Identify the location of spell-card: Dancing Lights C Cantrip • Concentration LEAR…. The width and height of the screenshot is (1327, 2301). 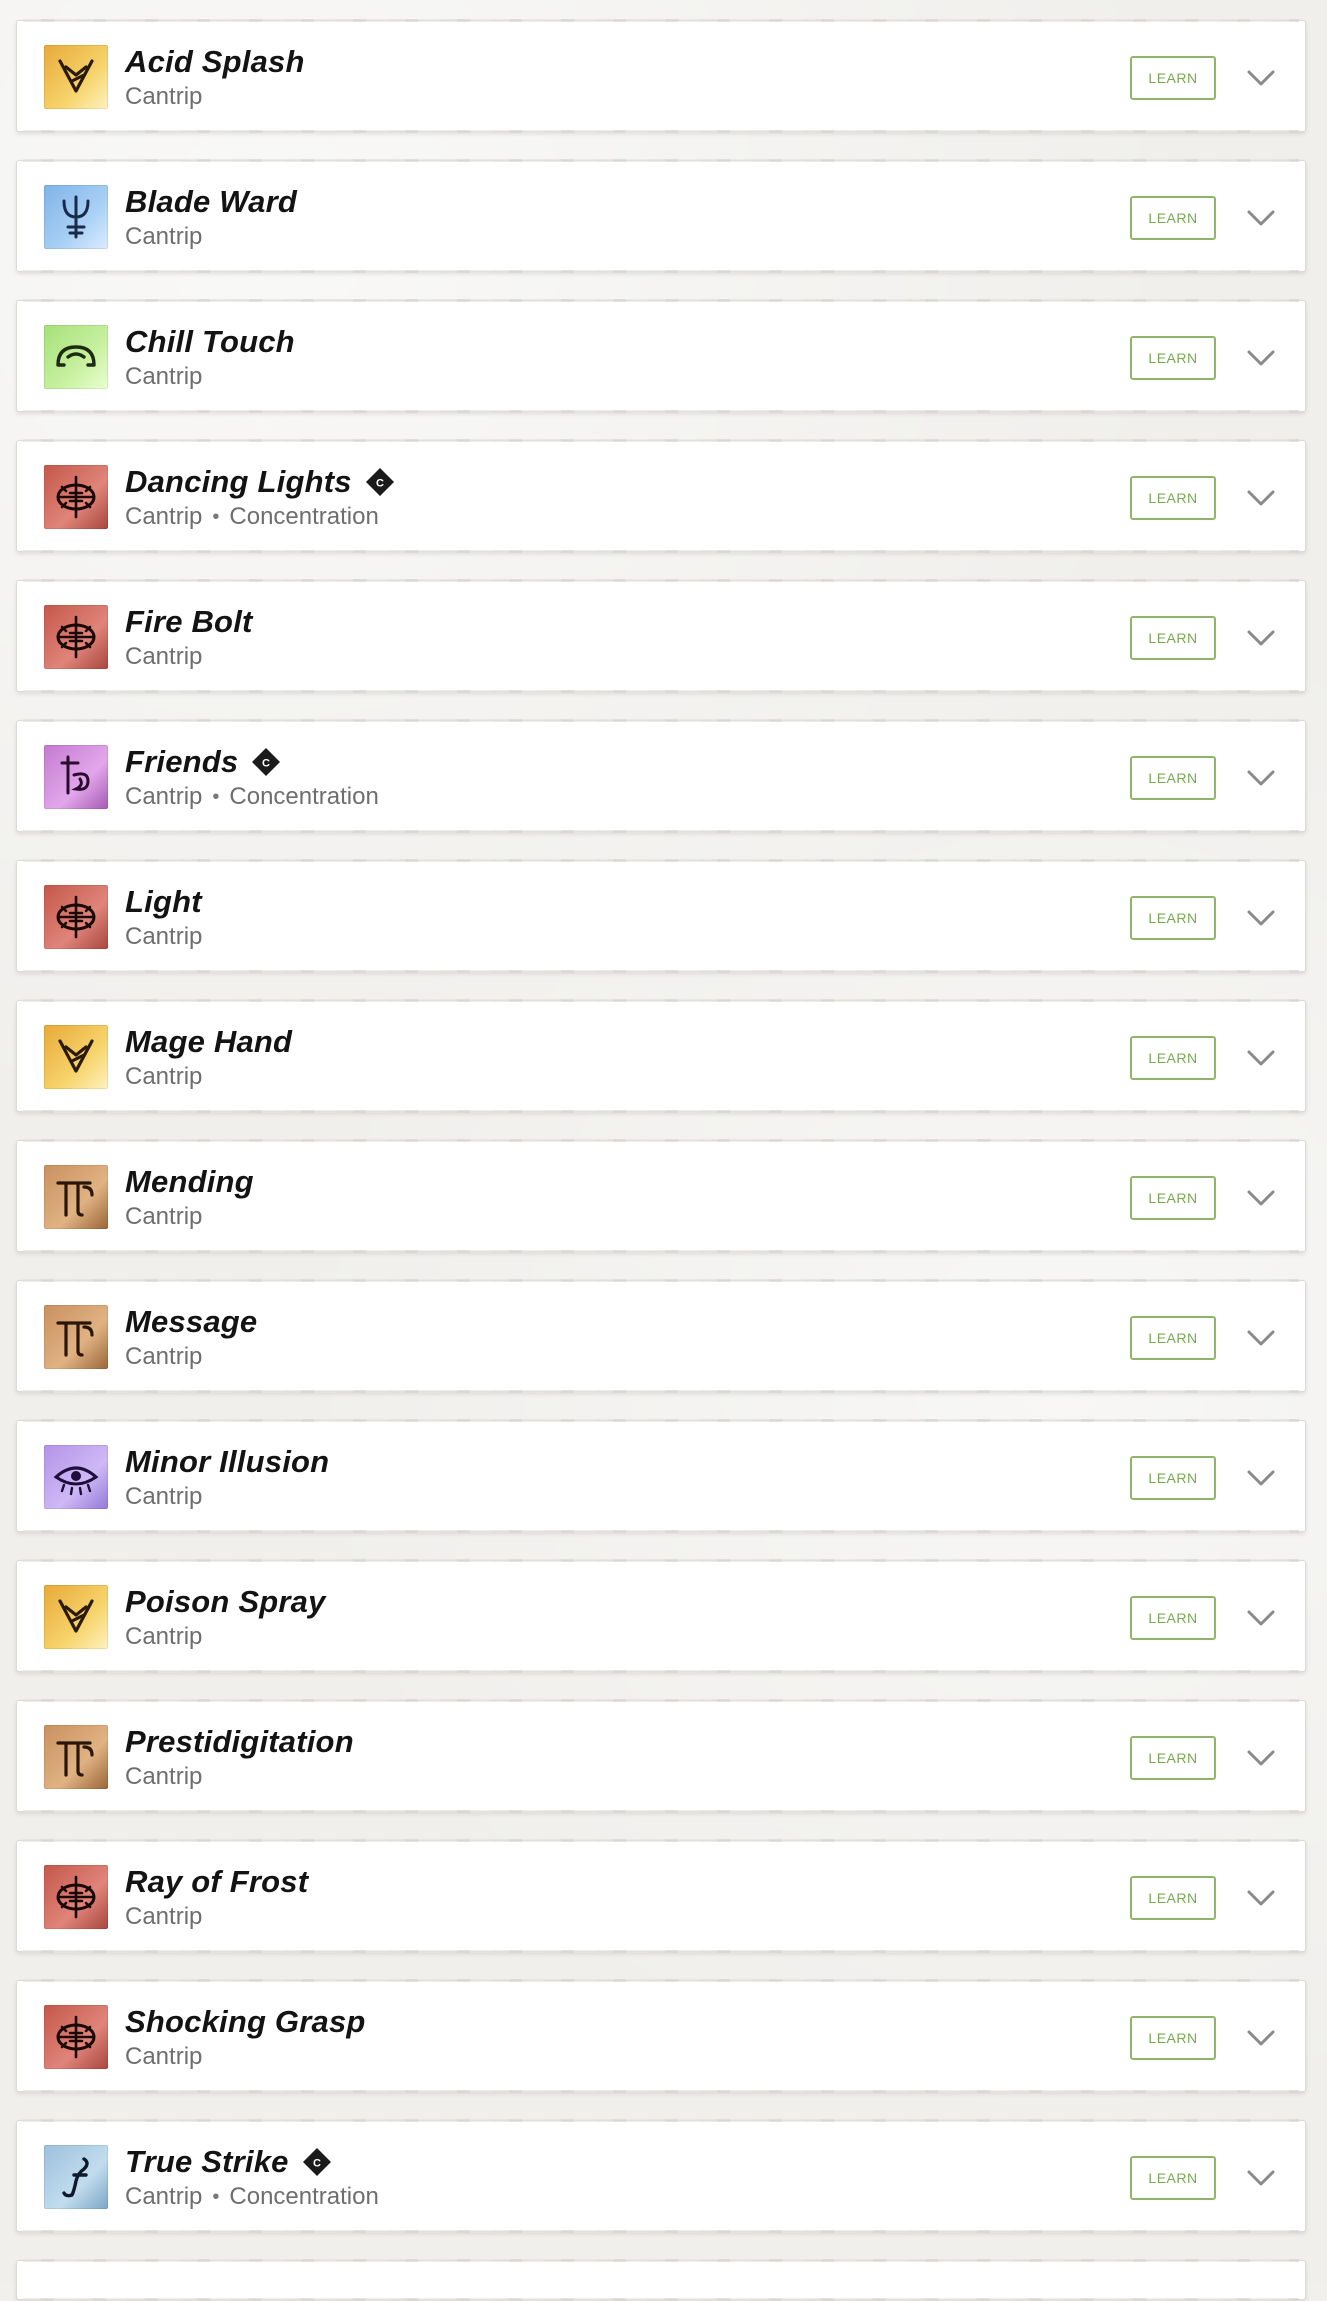
(661, 496).